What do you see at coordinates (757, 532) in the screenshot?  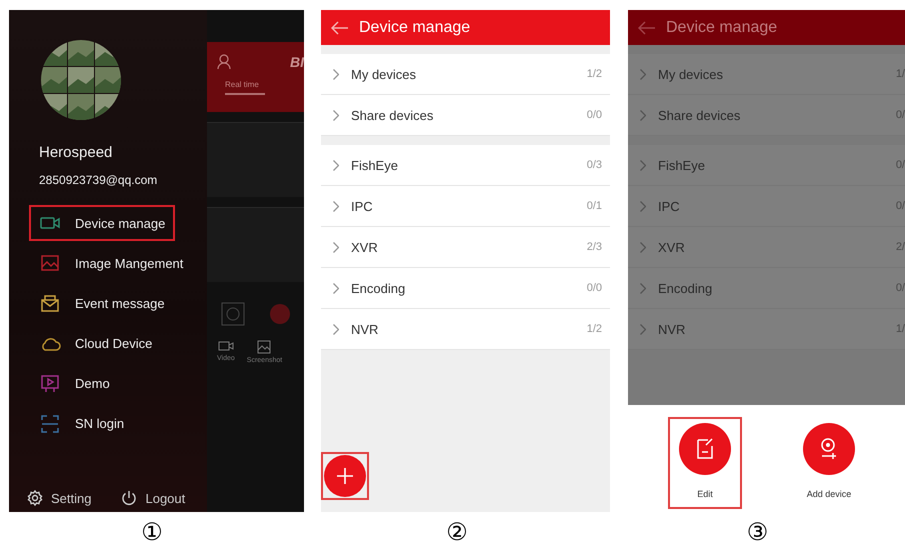 I see `step-number: ③` at bounding box center [757, 532].